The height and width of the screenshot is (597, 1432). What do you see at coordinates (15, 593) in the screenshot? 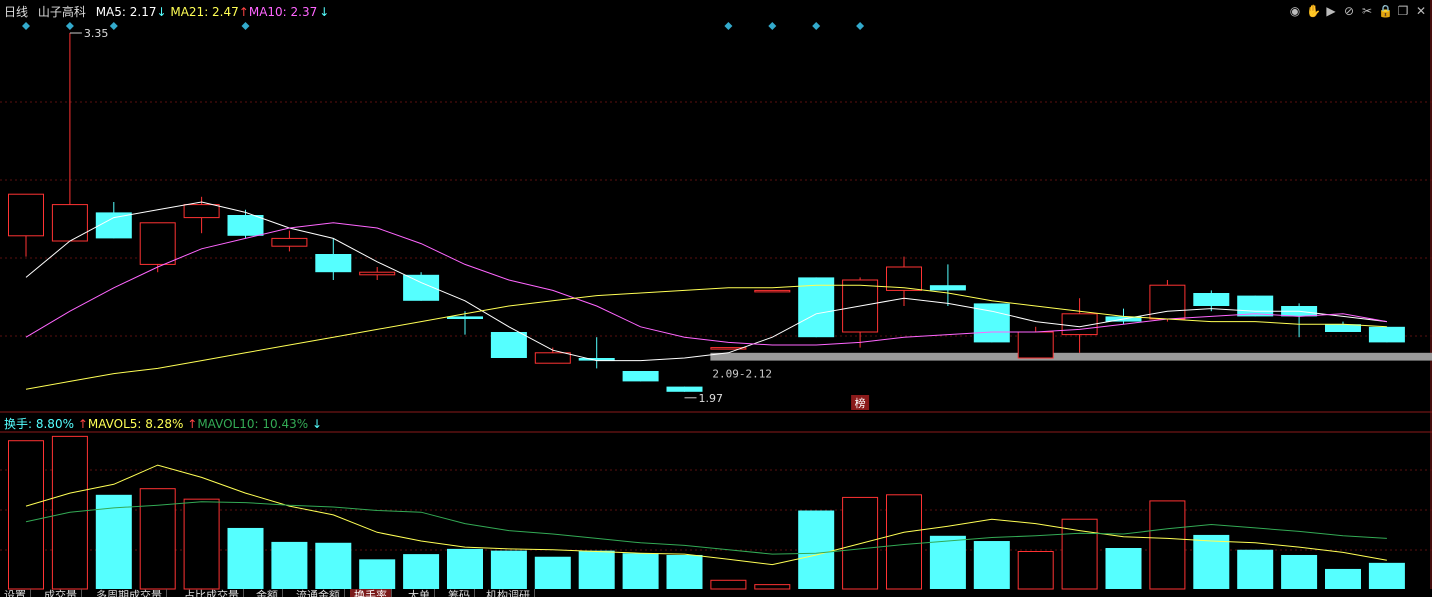
I see `tab-settings: 设置` at bounding box center [15, 593].